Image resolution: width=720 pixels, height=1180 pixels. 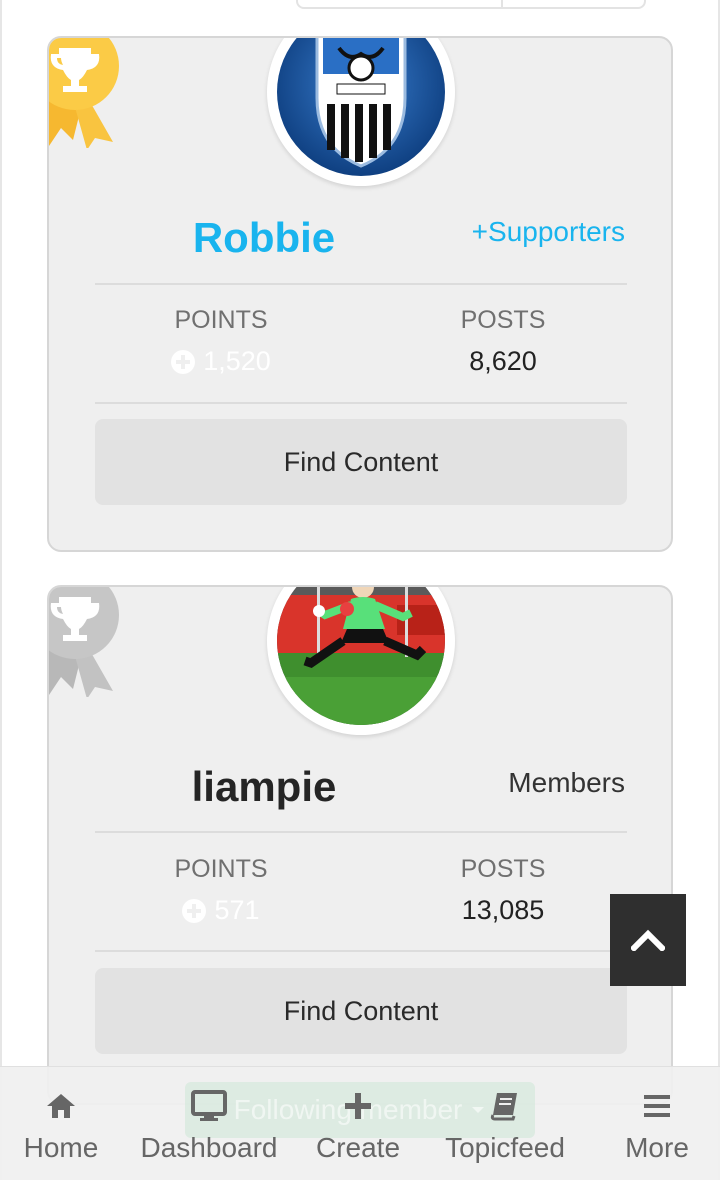 I want to click on gold-rank-ribbon-icon, so click(x=84, y=93).